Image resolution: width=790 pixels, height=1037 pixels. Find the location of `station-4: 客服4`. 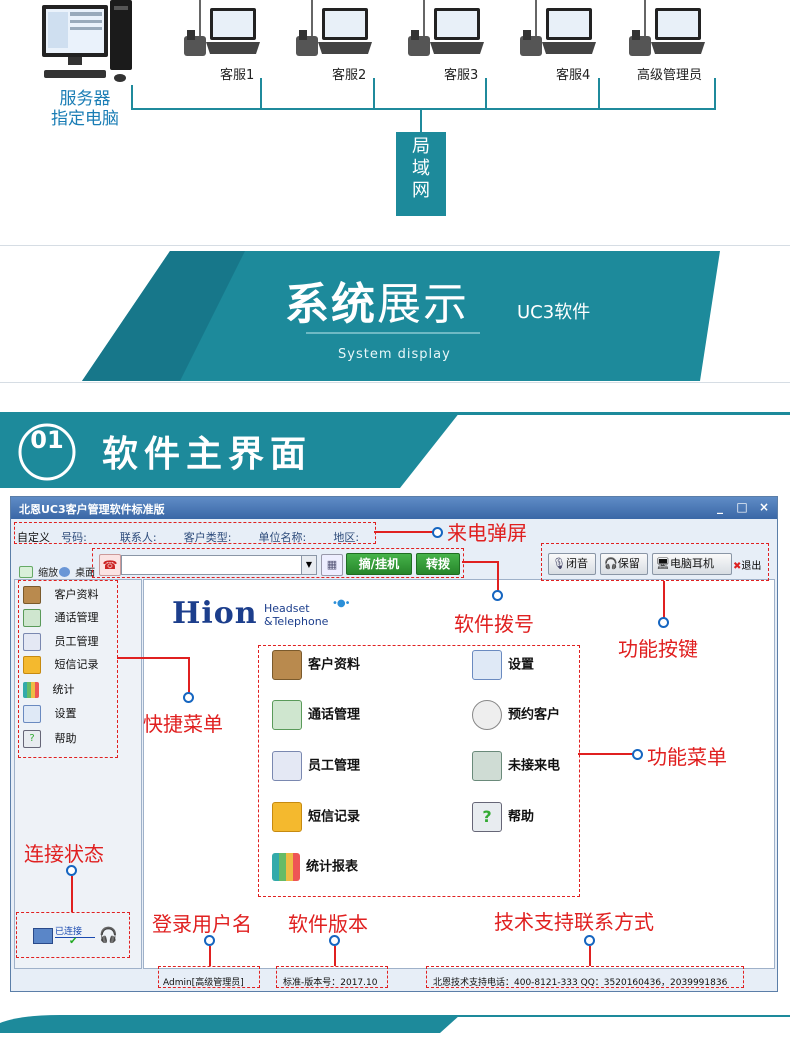

station-4: 客服4 is located at coordinates (556, 41).